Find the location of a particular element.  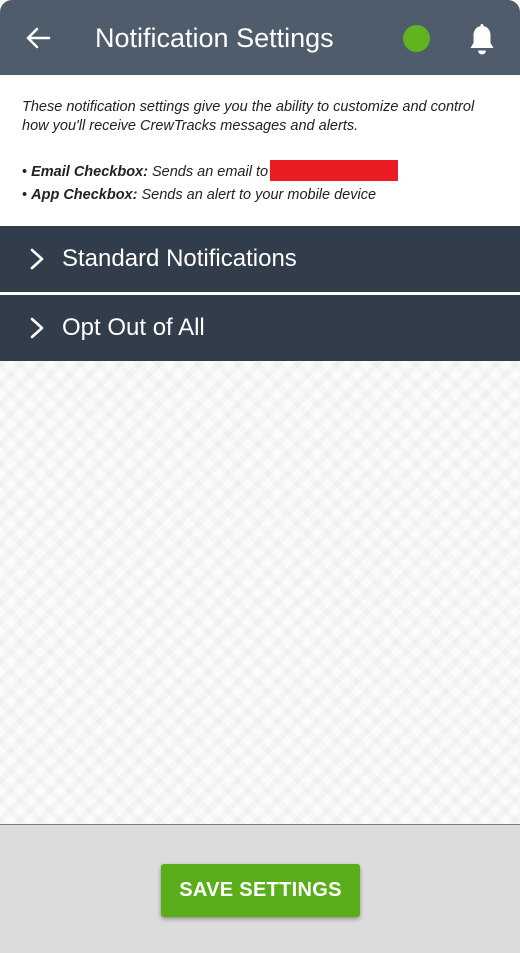

arrow-left-icon is located at coordinates (38, 38).